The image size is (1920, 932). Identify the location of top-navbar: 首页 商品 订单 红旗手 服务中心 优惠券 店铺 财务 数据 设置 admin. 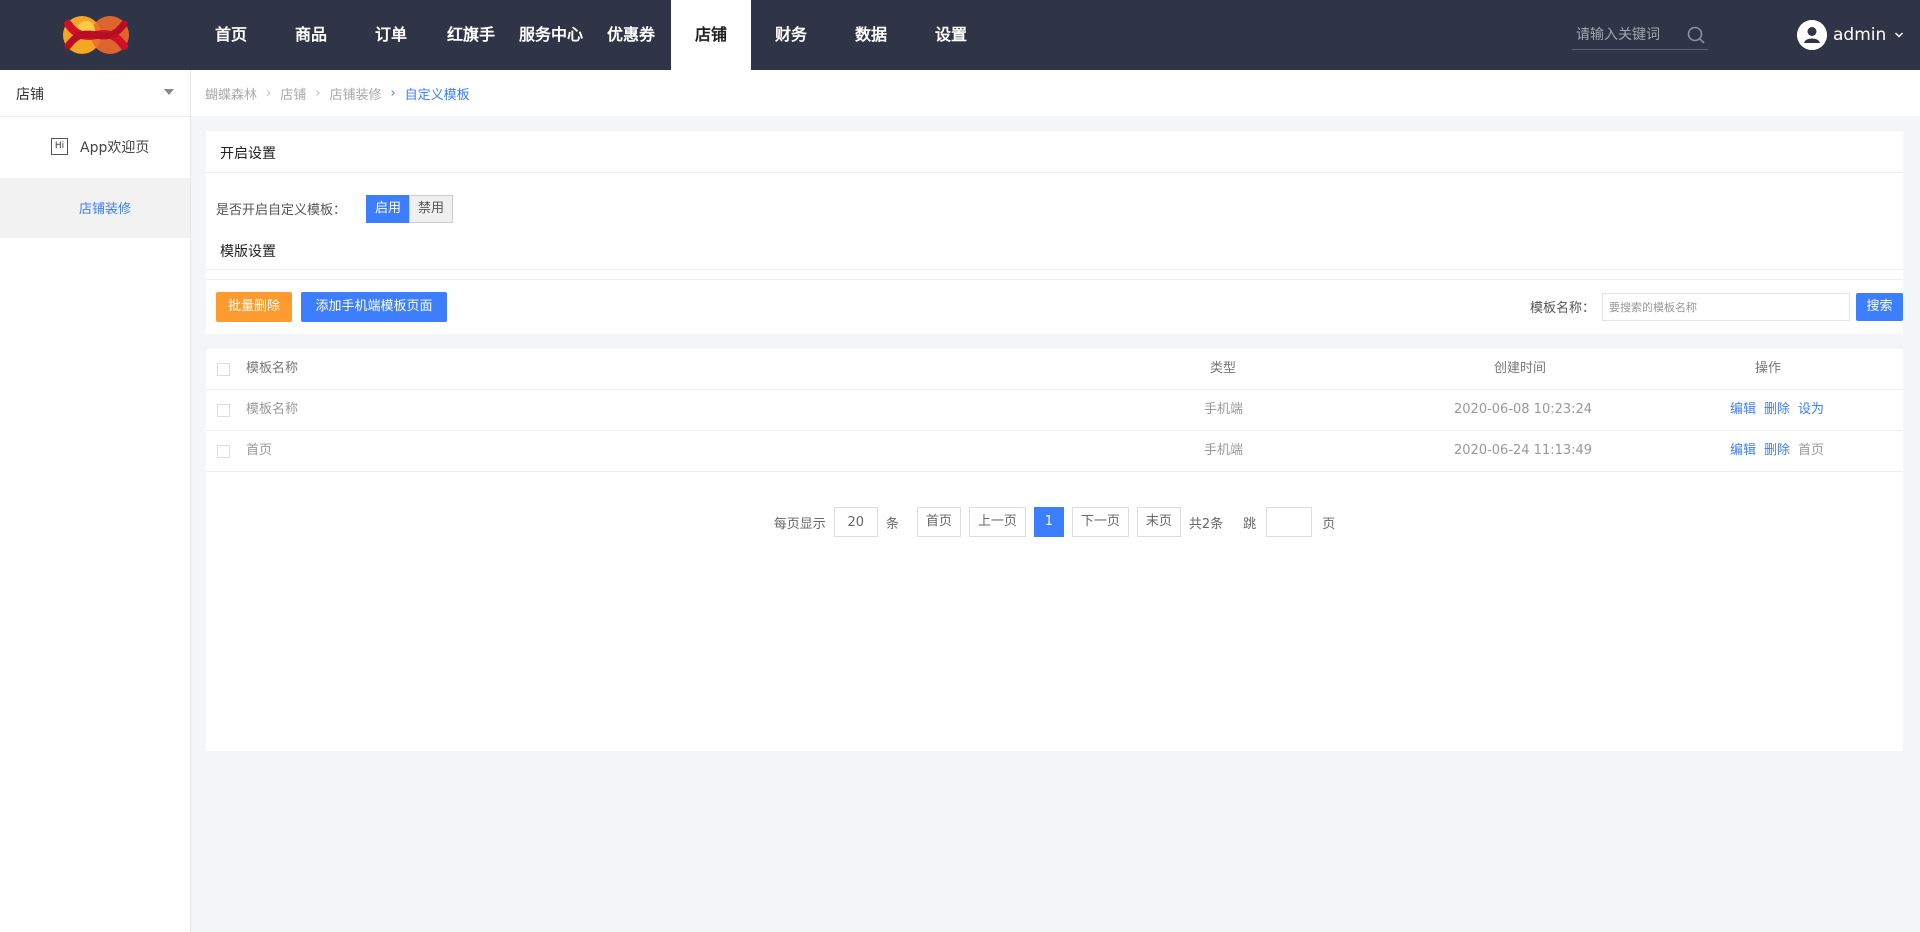
(960, 35).